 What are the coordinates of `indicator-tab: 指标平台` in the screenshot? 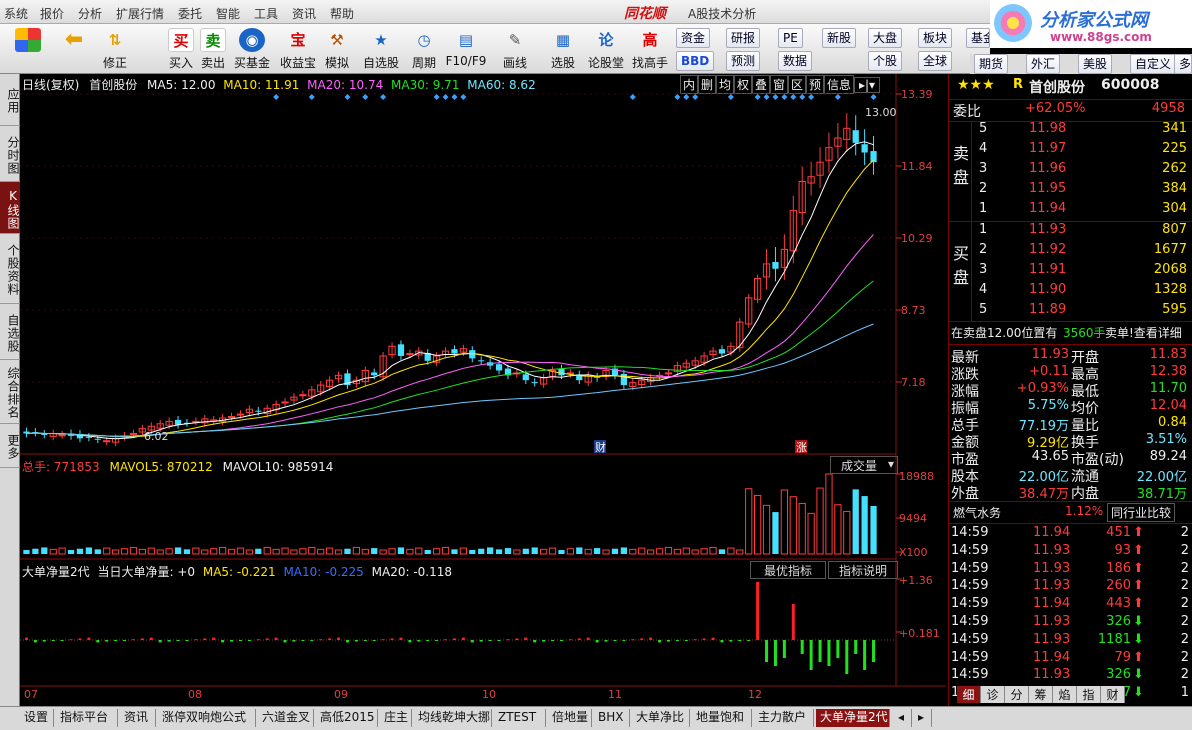 It's located at (87, 718).